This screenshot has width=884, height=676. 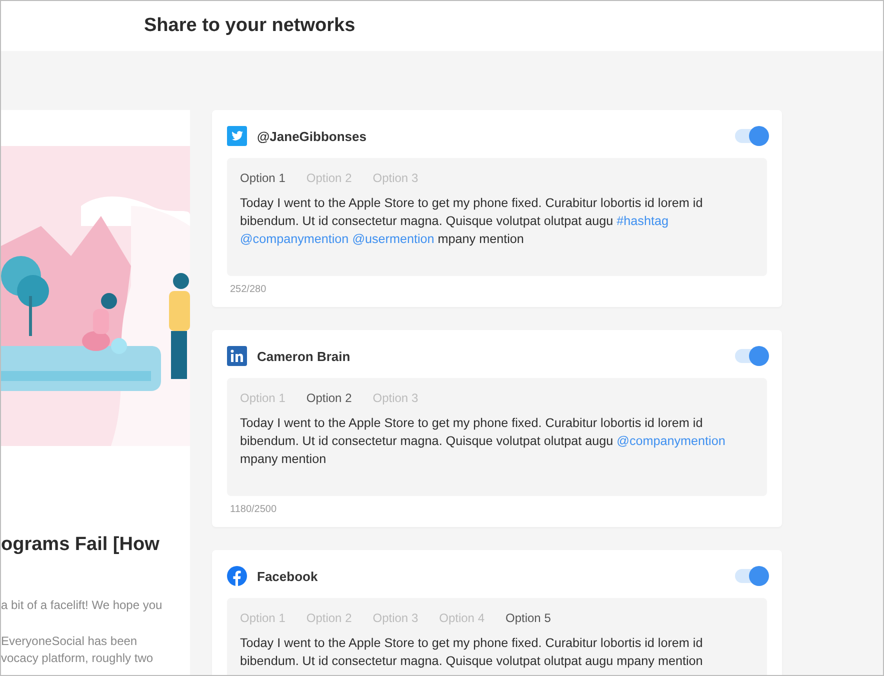 What do you see at coordinates (69, 641) in the screenshot?
I see `article-excerpt: EveryoneSocial has been` at bounding box center [69, 641].